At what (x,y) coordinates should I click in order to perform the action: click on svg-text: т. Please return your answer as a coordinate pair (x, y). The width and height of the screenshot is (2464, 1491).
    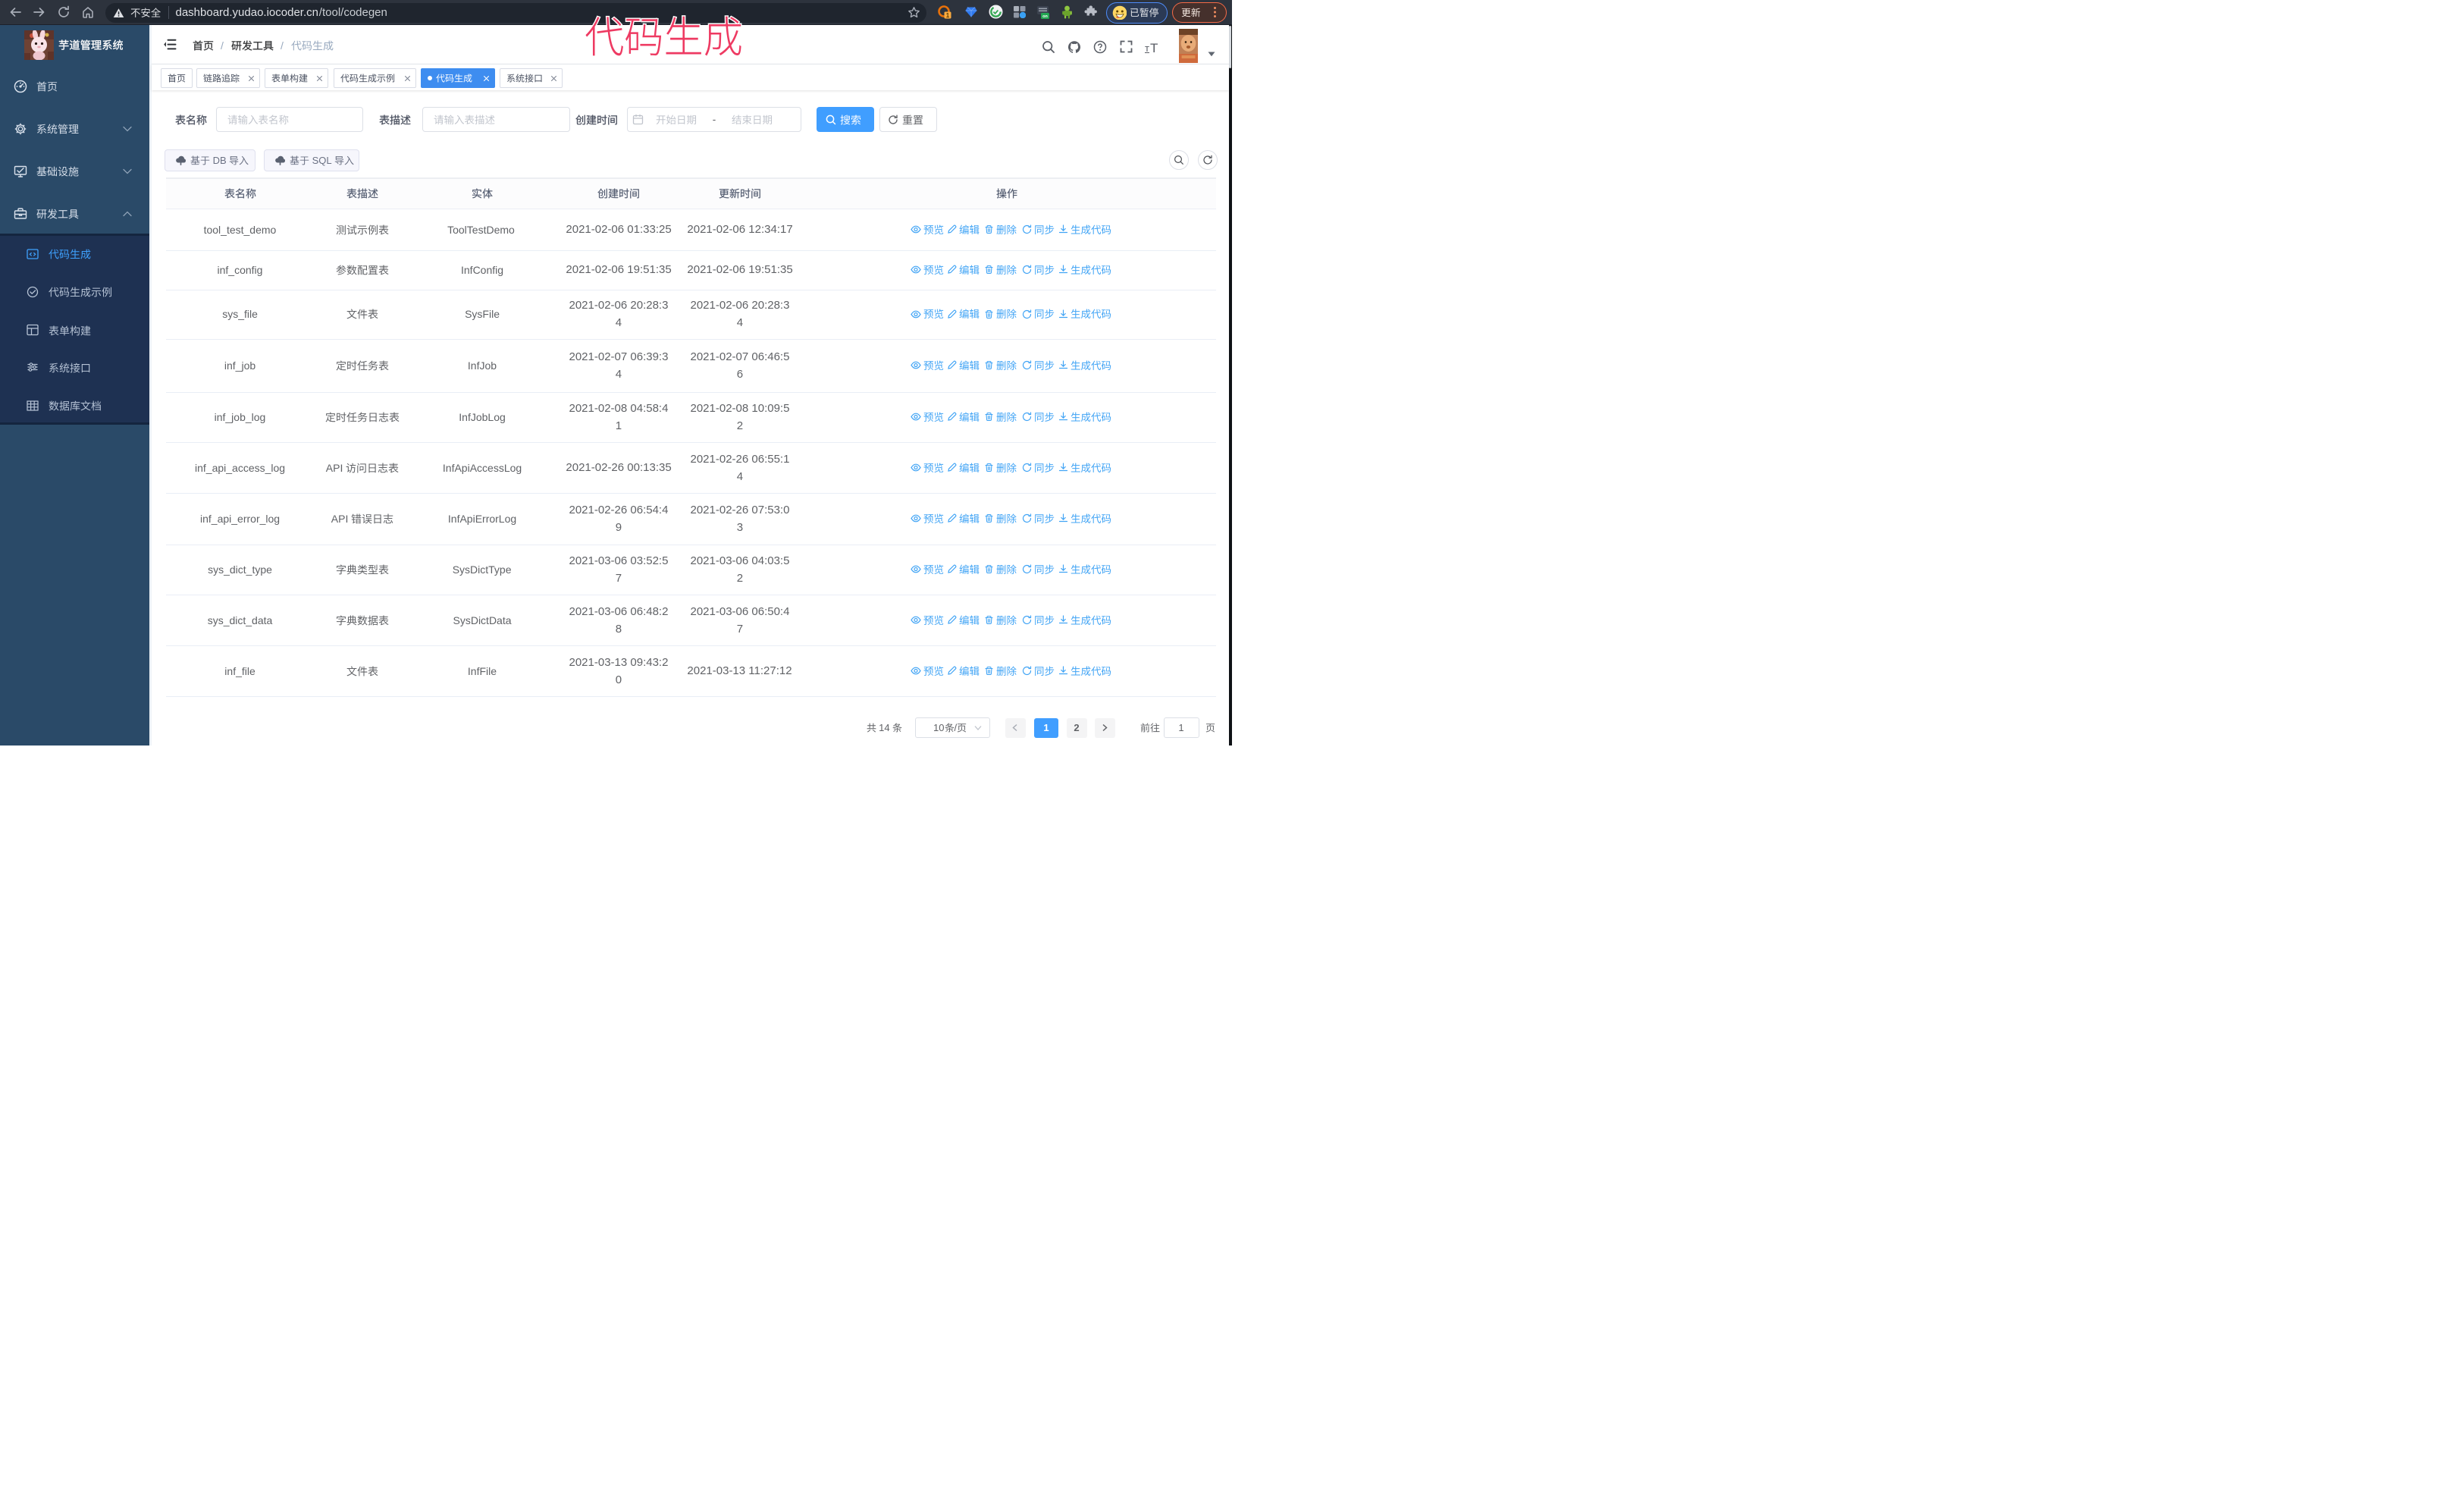
    Looking at the image, I should click on (1147, 47).